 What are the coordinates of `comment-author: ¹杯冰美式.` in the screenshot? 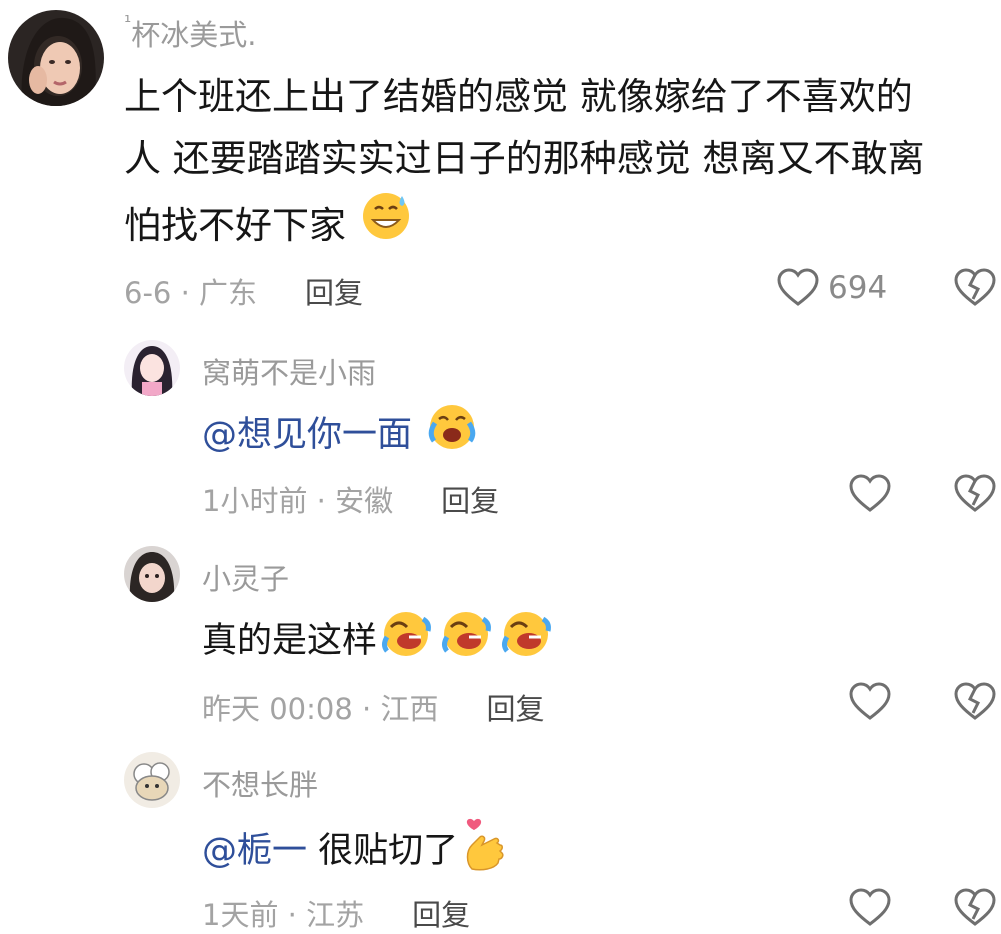 It's located at (190, 33).